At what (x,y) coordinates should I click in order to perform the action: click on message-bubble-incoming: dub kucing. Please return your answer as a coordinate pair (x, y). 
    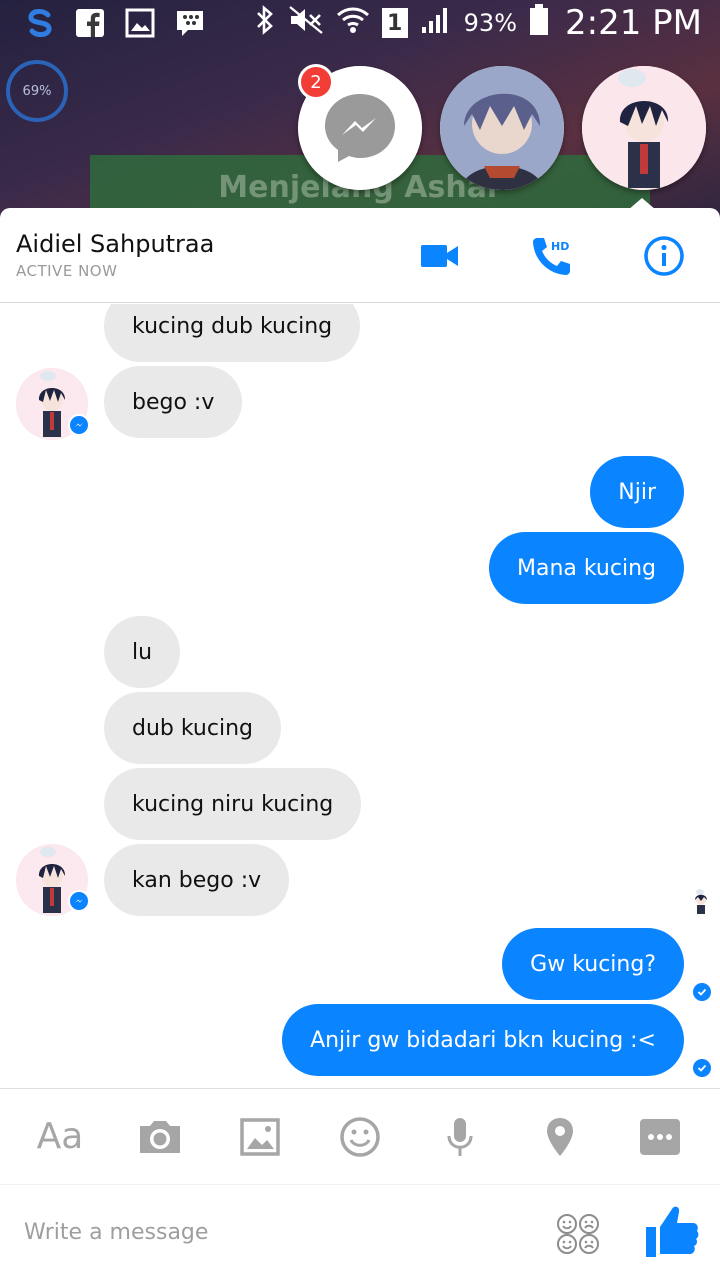
    Looking at the image, I should click on (192, 728).